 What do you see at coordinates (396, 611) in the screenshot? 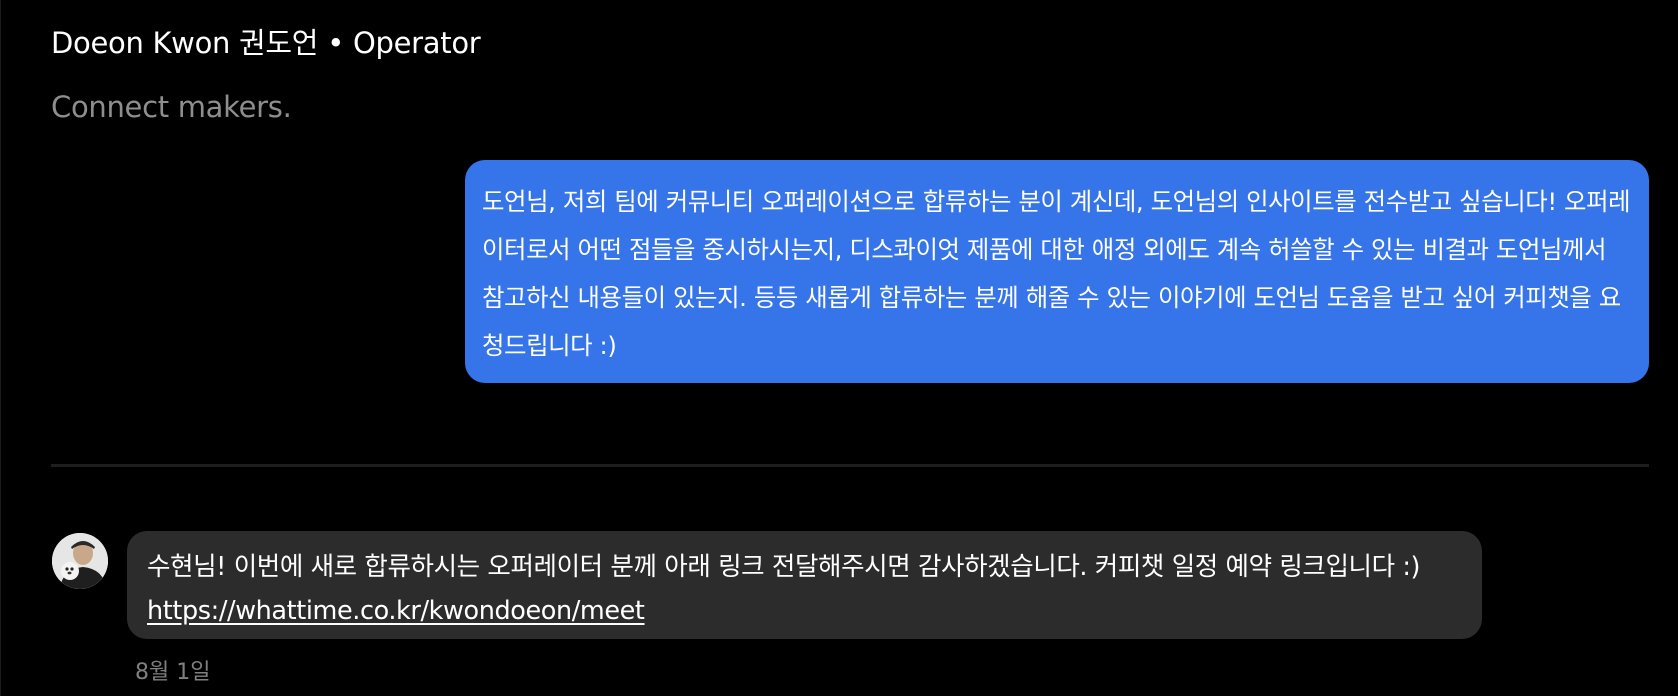
I see `meeting-link: https://whattime.co.kr/kwondoeon/meet` at bounding box center [396, 611].